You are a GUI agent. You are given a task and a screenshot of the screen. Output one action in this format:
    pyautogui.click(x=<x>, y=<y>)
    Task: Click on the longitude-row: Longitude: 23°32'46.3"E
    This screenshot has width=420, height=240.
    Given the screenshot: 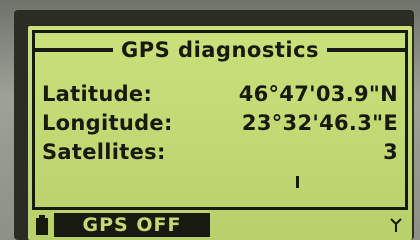 What is the action you would take?
    pyautogui.click(x=220, y=125)
    